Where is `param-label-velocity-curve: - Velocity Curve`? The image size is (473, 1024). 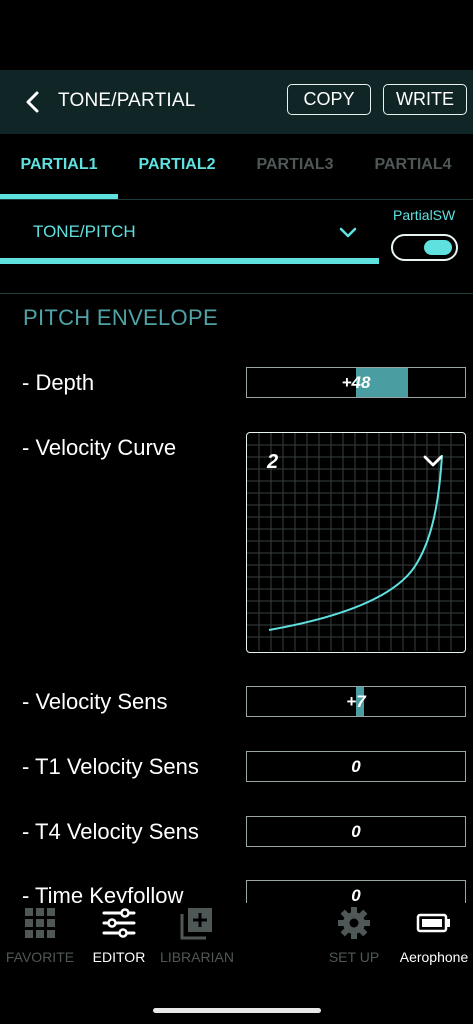
param-label-velocity-curve: - Velocity Curve is located at coordinates (99, 447).